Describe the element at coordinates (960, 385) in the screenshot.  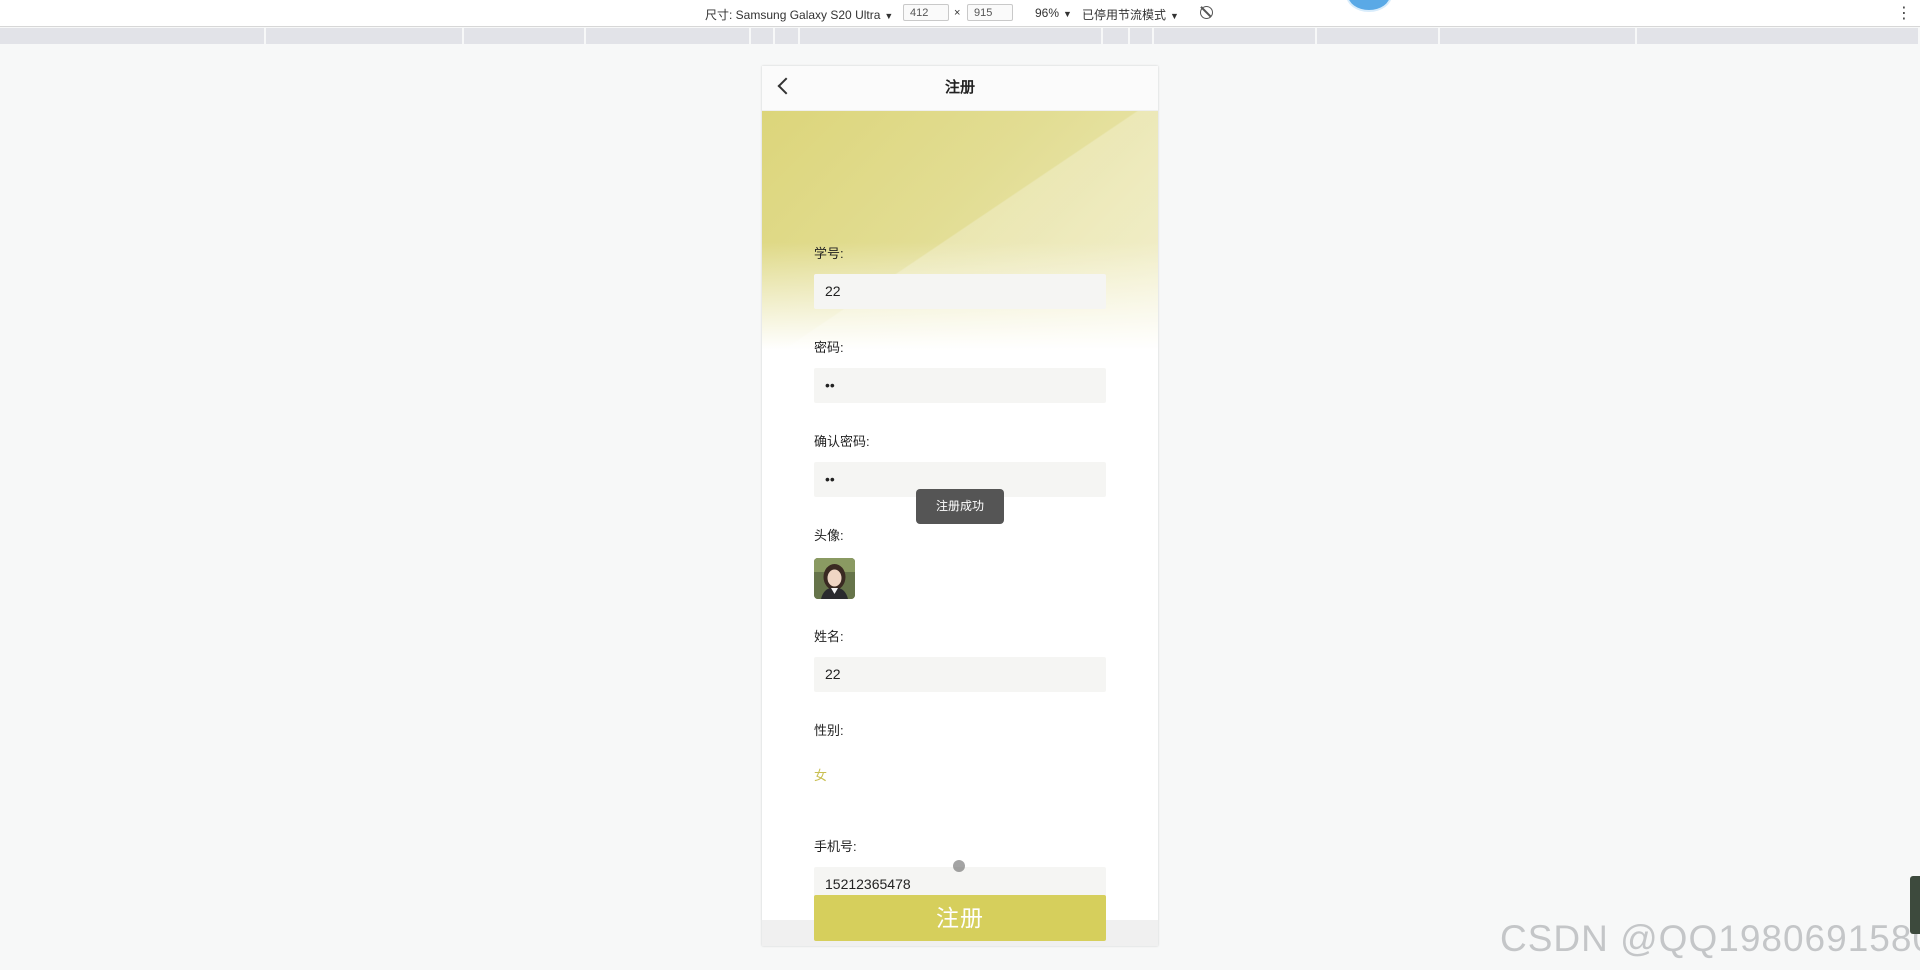
I see `password-input: ••` at that location.